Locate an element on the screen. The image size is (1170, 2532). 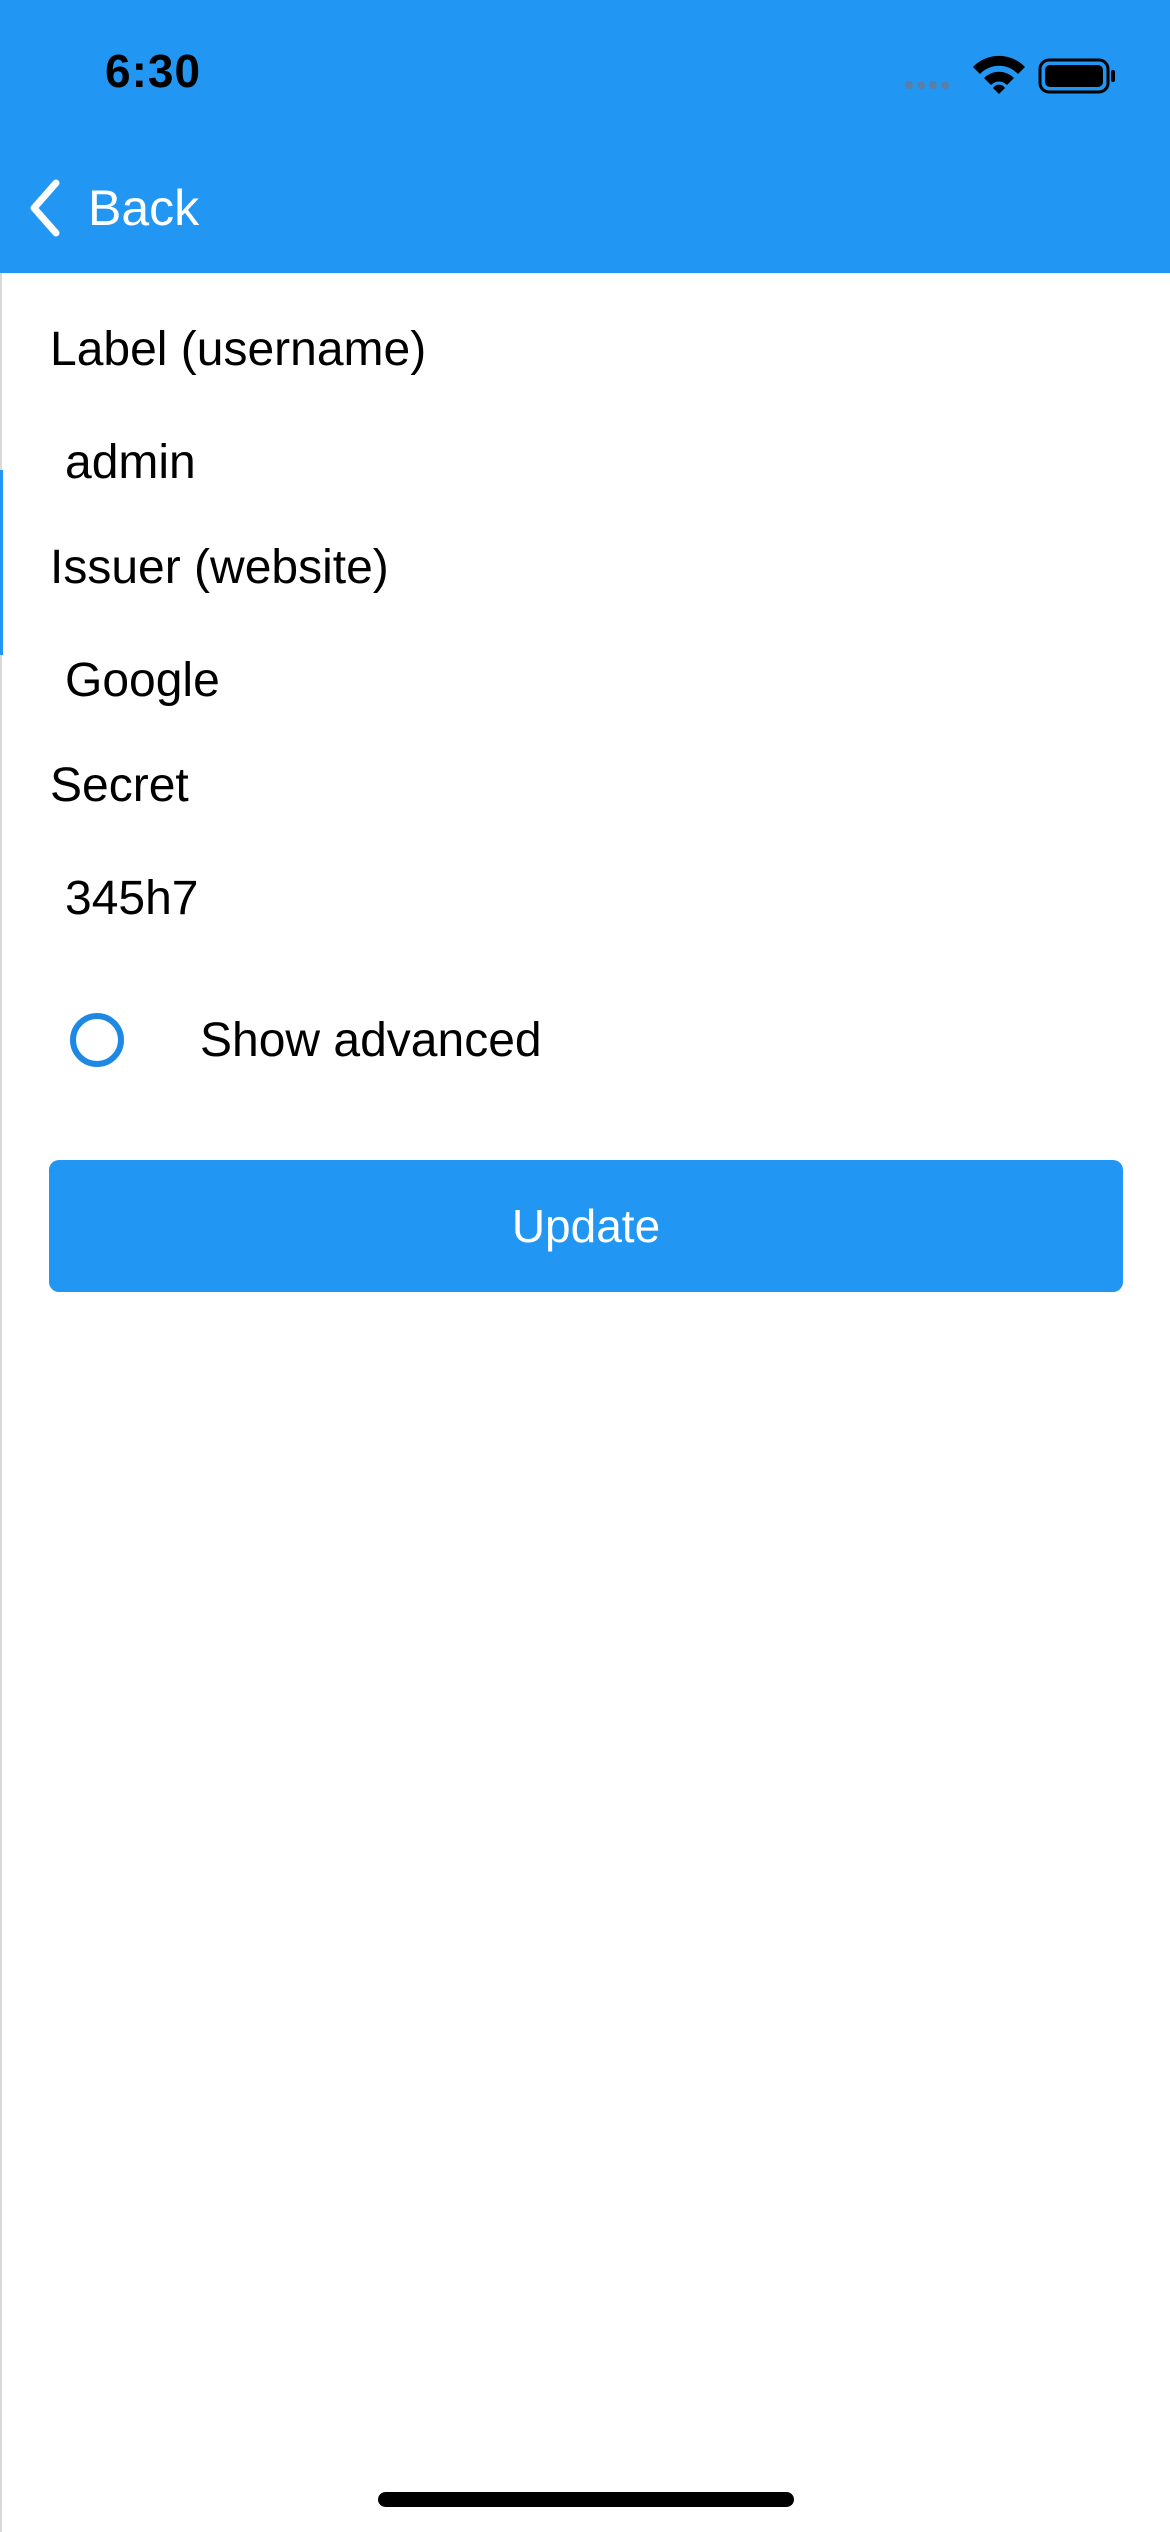
update-button: Update is located at coordinates (586, 1226).